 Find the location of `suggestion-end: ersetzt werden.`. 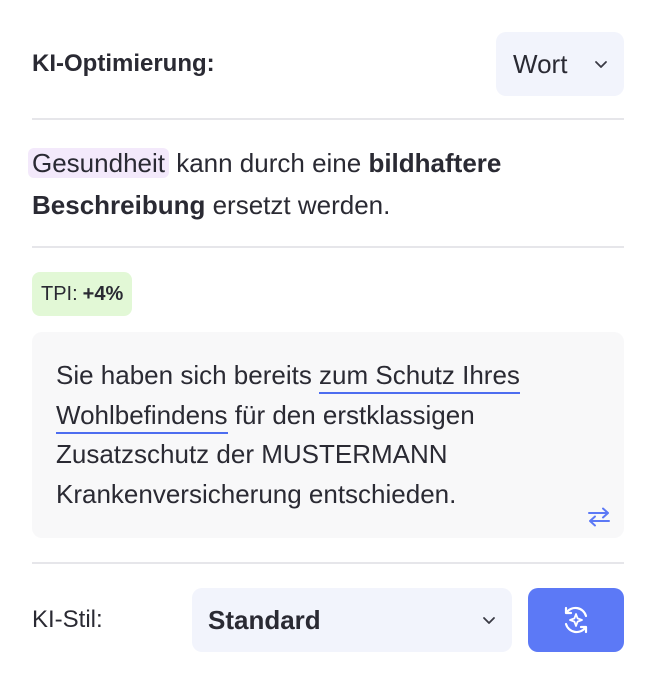

suggestion-end: ersetzt werden. is located at coordinates (298, 205).